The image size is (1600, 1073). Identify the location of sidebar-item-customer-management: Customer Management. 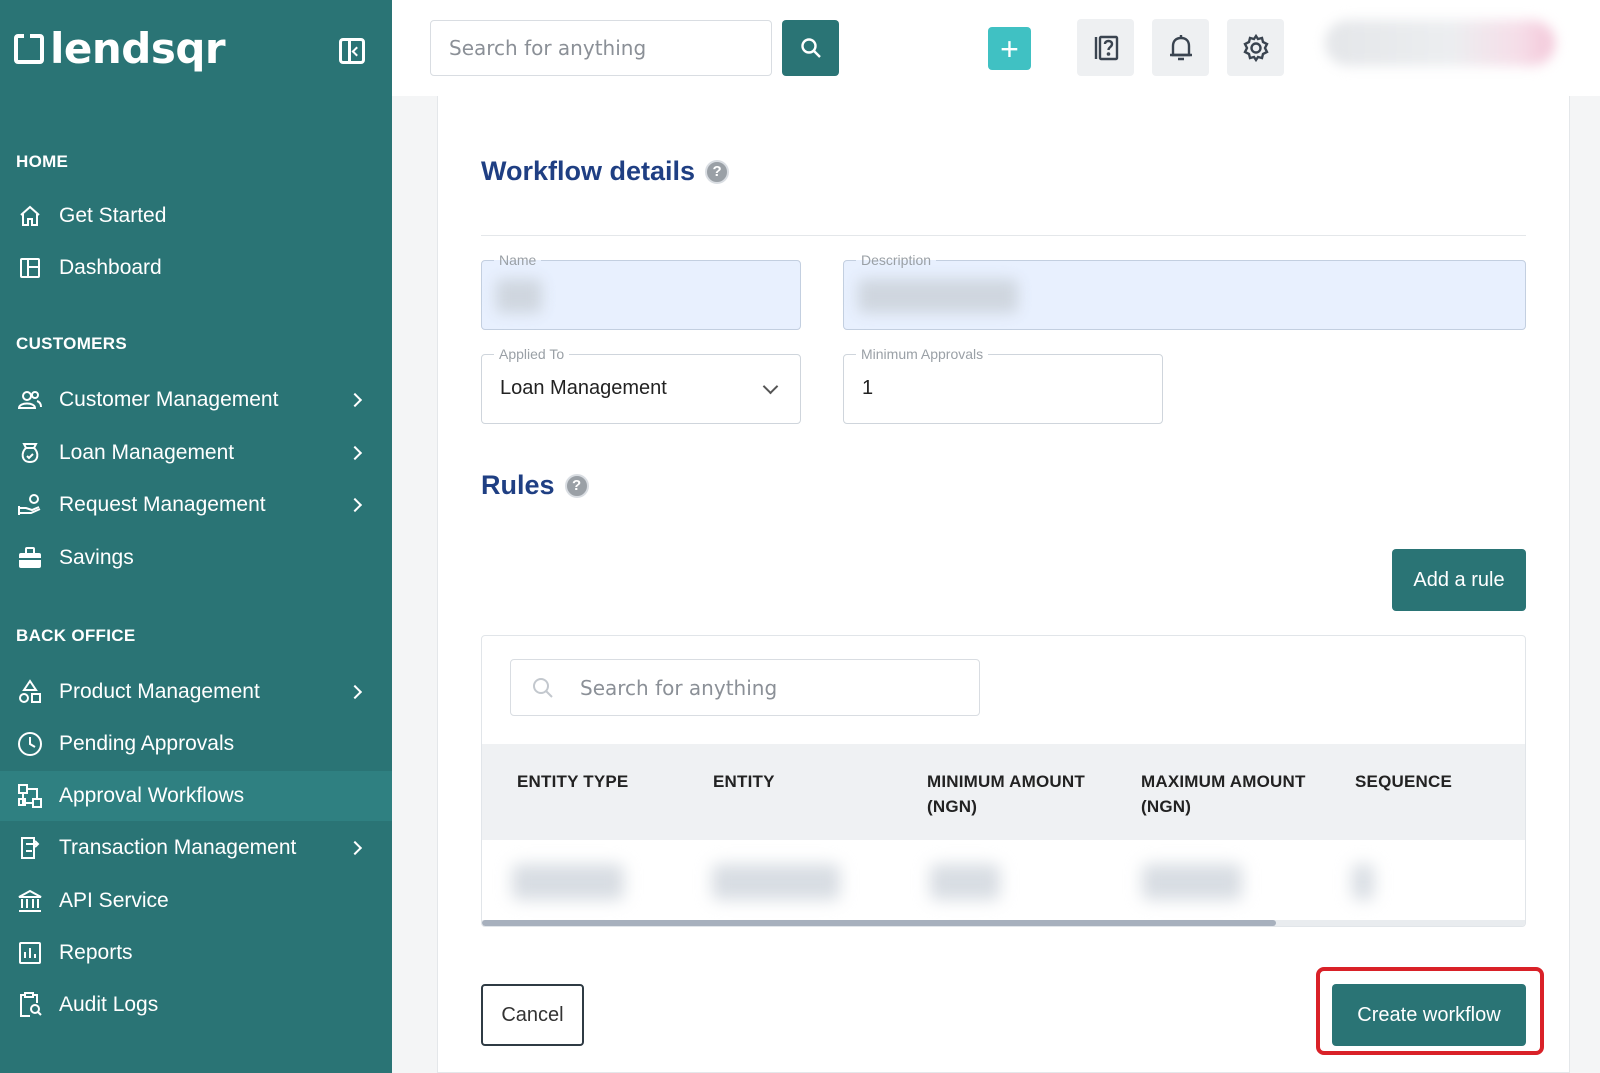
(196, 400).